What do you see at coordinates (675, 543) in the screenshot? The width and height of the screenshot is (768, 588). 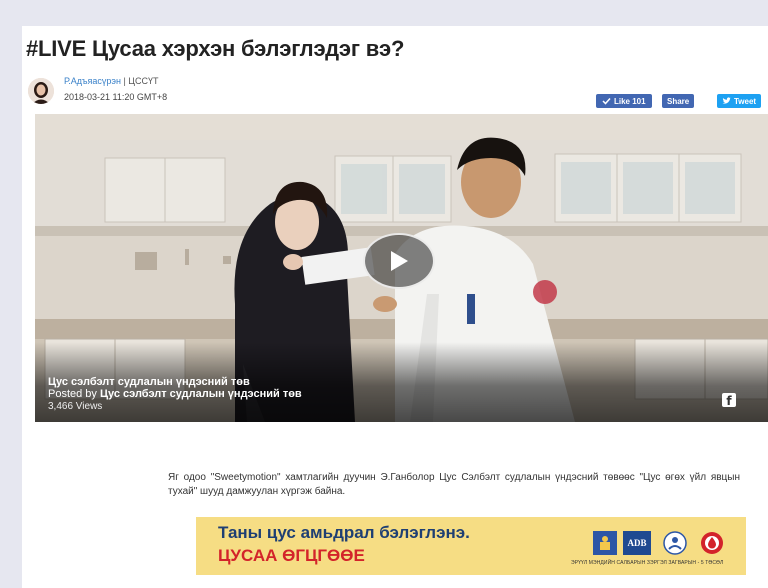 I see `health-ministry-icon` at bounding box center [675, 543].